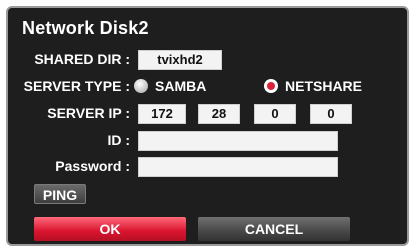  Describe the element at coordinates (118, 140) in the screenshot. I see `id-label: ID :` at that location.